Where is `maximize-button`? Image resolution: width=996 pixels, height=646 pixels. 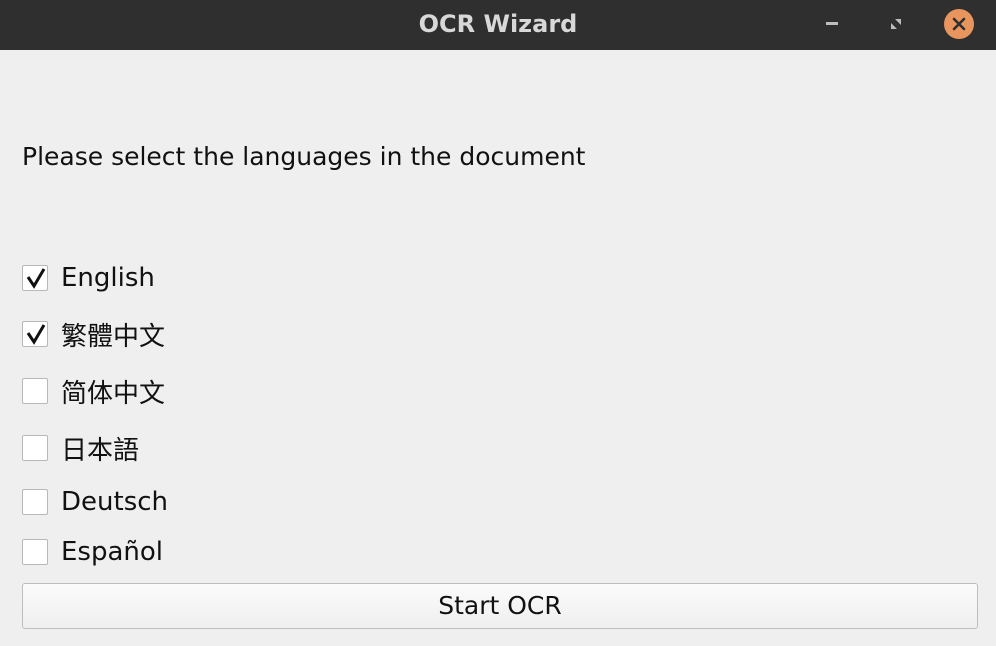
maximize-button is located at coordinates (896, 24).